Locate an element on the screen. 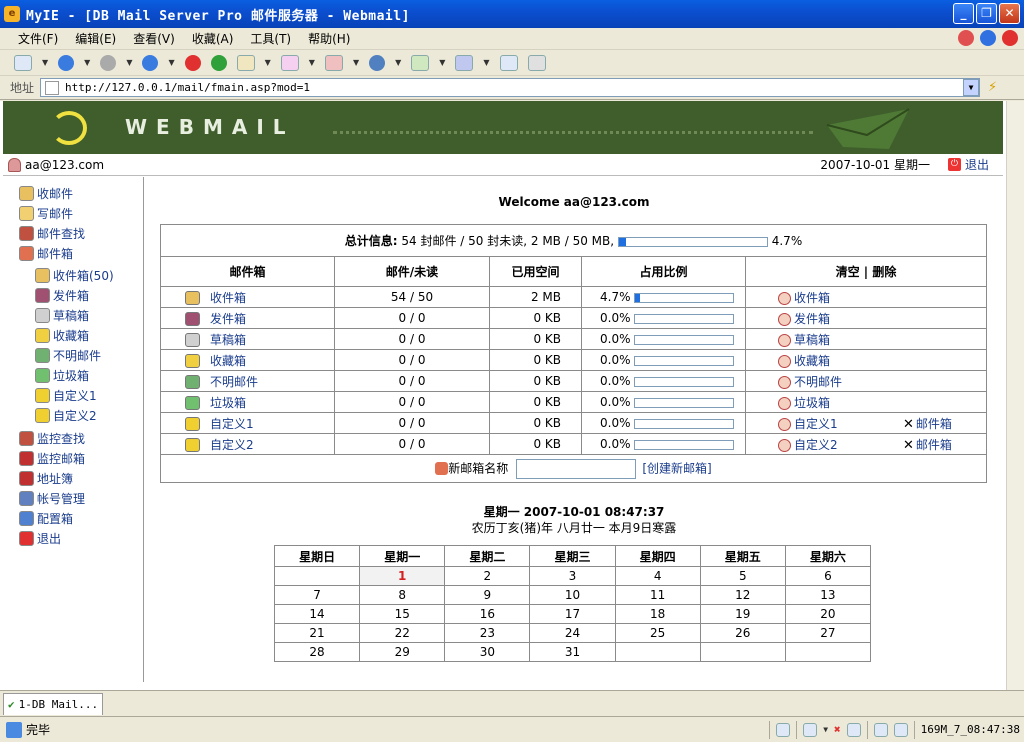 This screenshot has height=742, width=1024. sidebar-item-16: 配置箱 is located at coordinates (46, 518).